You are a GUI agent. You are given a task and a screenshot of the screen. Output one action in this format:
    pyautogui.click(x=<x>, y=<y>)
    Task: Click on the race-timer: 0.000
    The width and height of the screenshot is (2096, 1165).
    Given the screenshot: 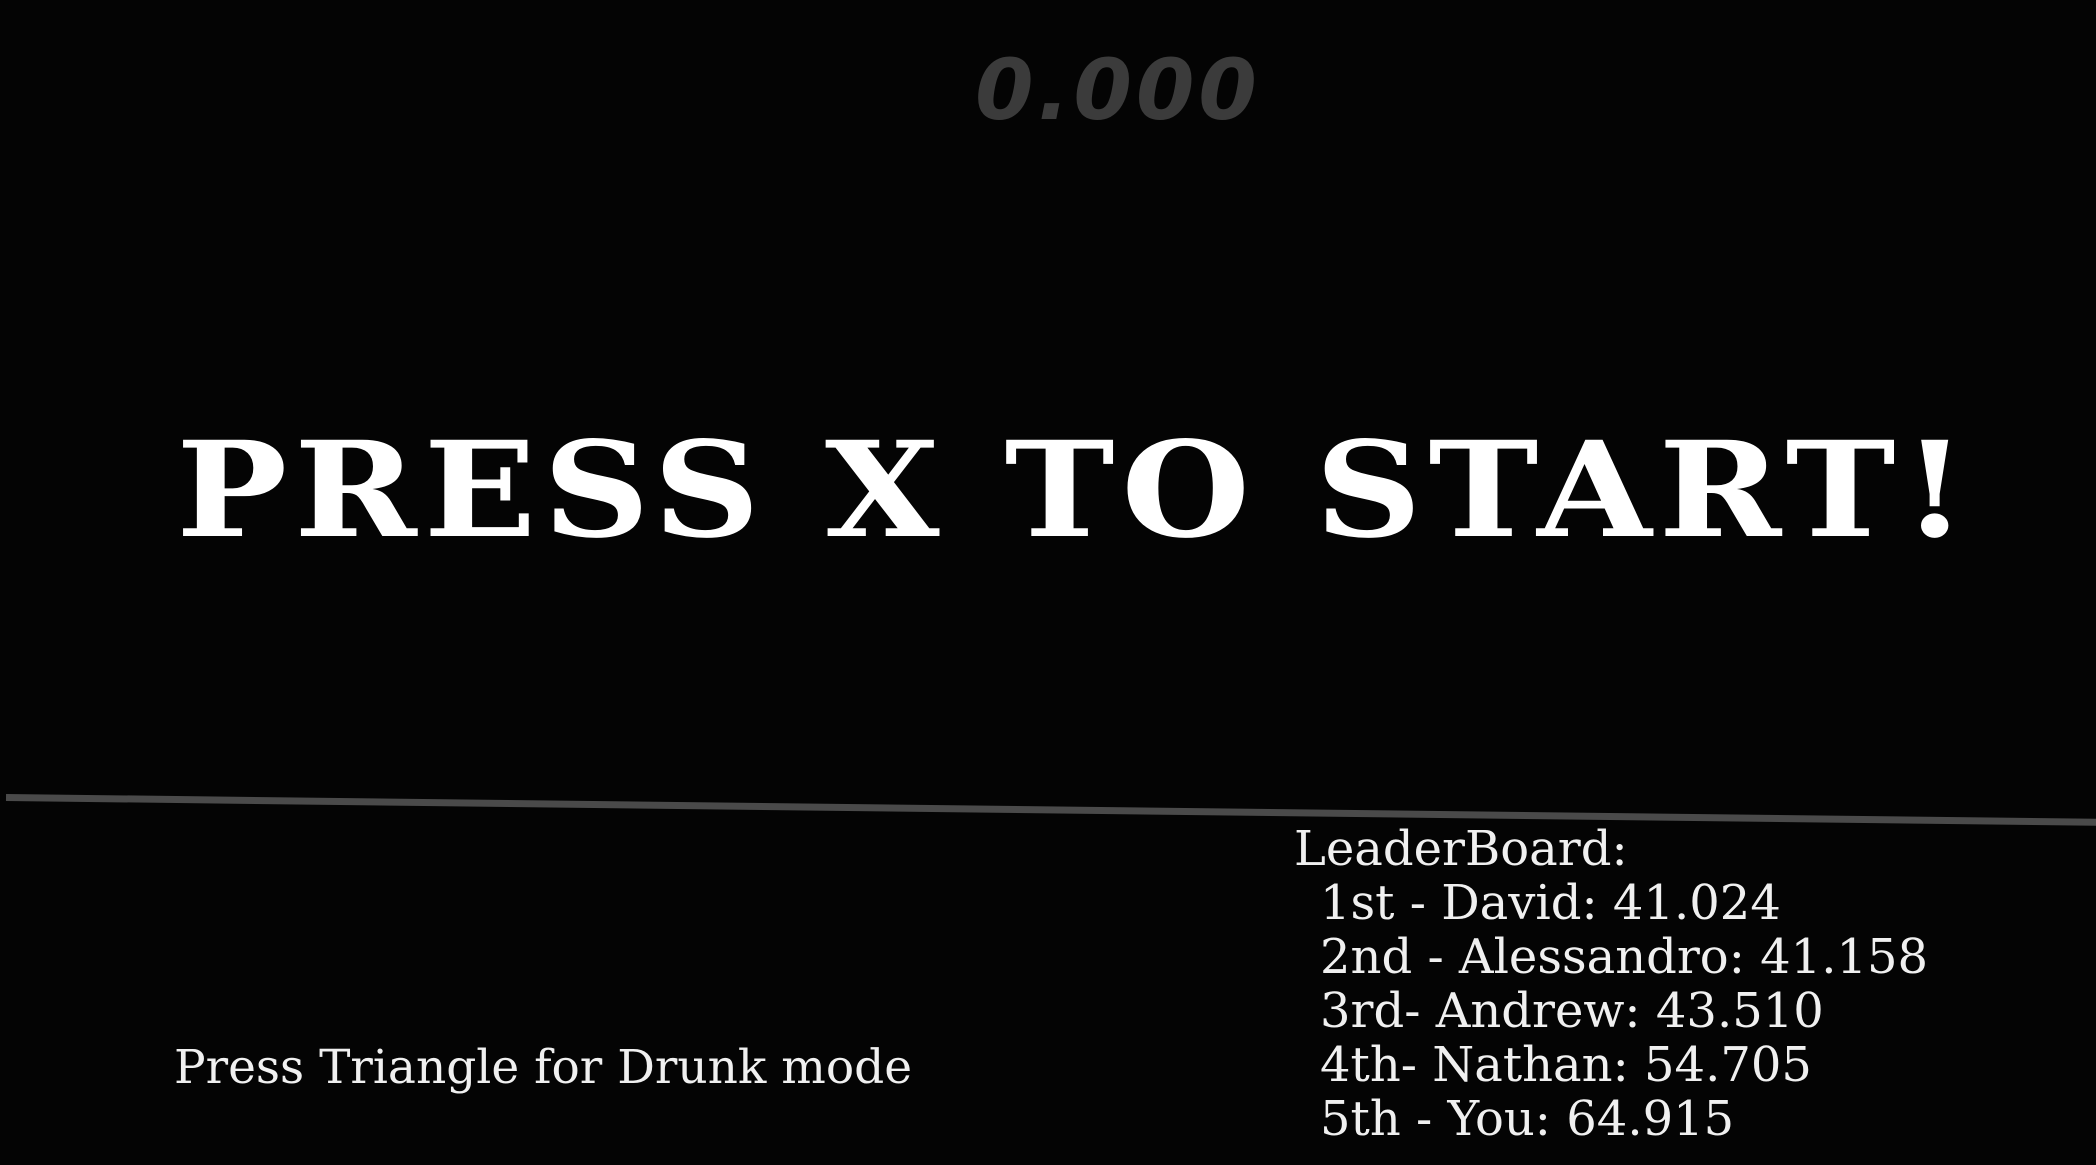 What is the action you would take?
    pyautogui.click(x=1118, y=90)
    